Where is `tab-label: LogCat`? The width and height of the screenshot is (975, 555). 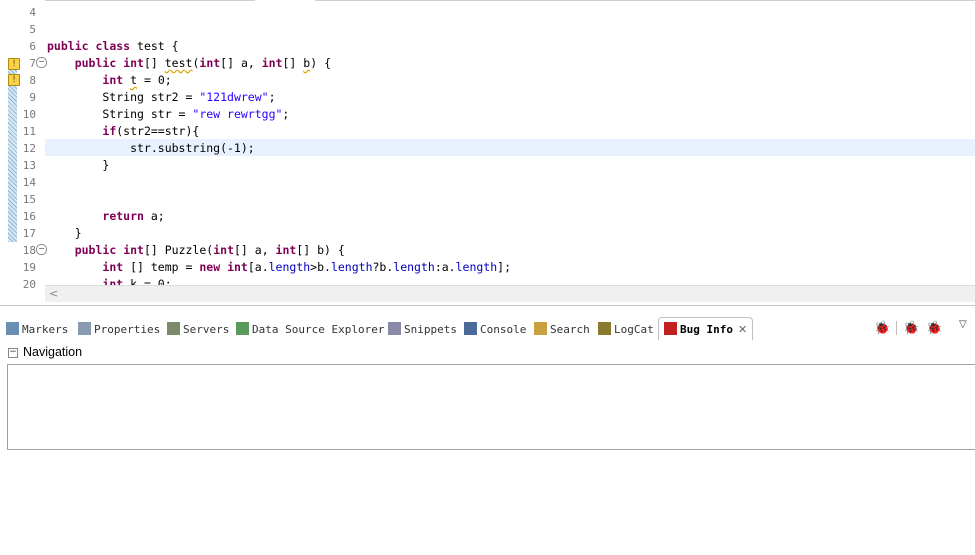 tab-label: LogCat is located at coordinates (634, 329).